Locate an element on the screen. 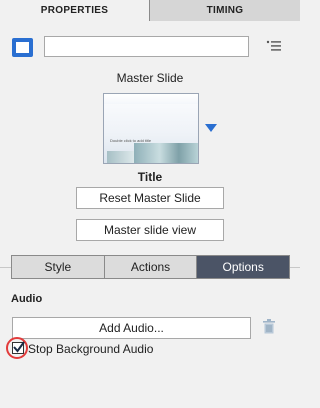 Image resolution: width=320 pixels, height=408 pixels. segment-actions: Actions is located at coordinates (150, 267).